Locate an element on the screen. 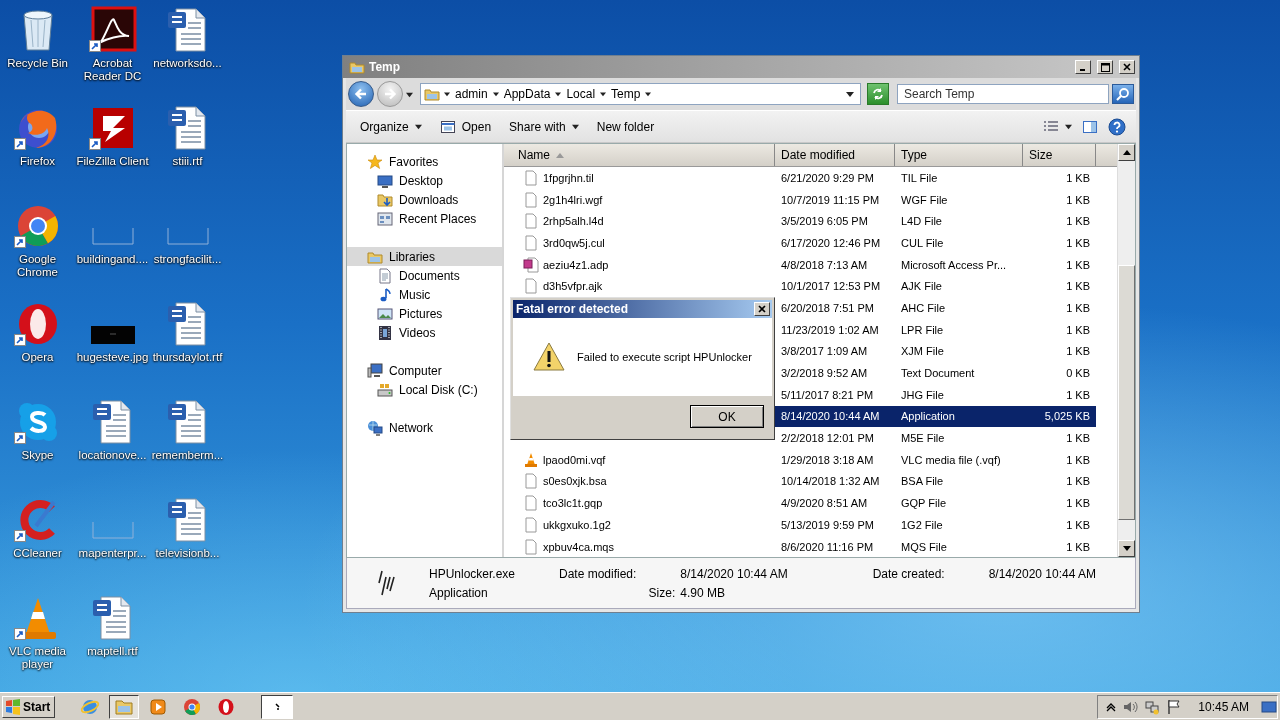 The height and width of the screenshot is (720, 1280). toolbar-button: New folder is located at coordinates (625, 126).